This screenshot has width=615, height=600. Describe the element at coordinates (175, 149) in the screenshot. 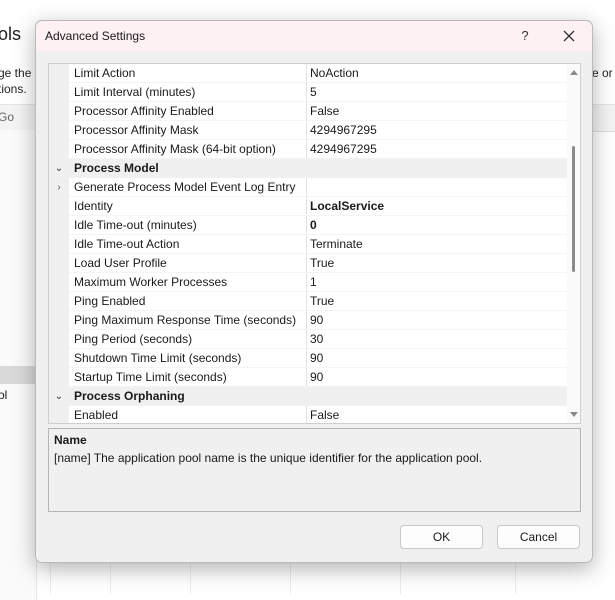

I see `property-name: Processor Affinity Mask (64-bit option)` at that location.